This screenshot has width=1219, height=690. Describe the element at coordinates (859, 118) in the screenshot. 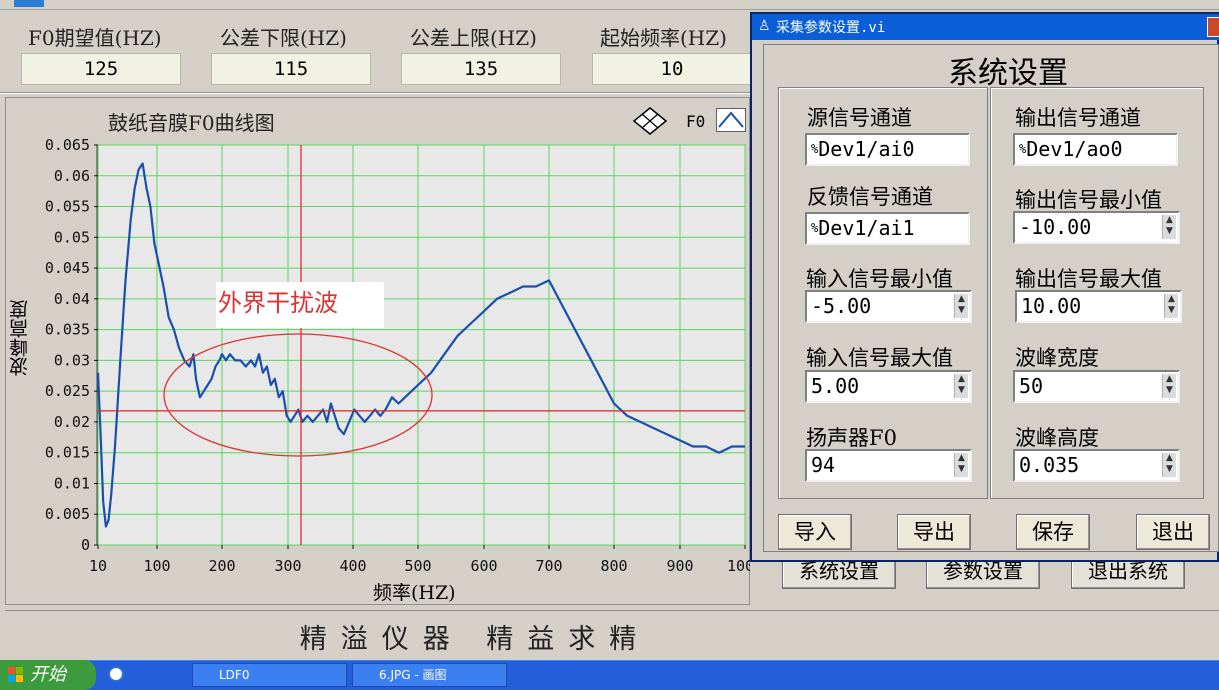

I see `source-channel-label: 源信号通道` at that location.